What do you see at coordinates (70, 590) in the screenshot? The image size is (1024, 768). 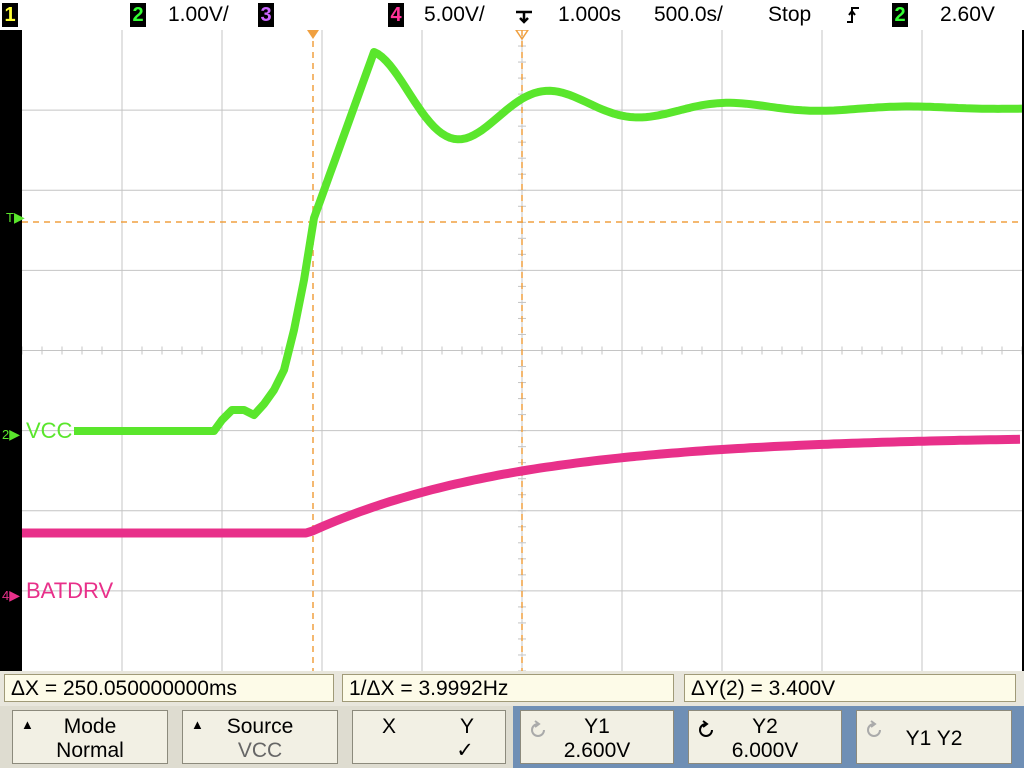 I see `channel-4-label: BATDRV` at bounding box center [70, 590].